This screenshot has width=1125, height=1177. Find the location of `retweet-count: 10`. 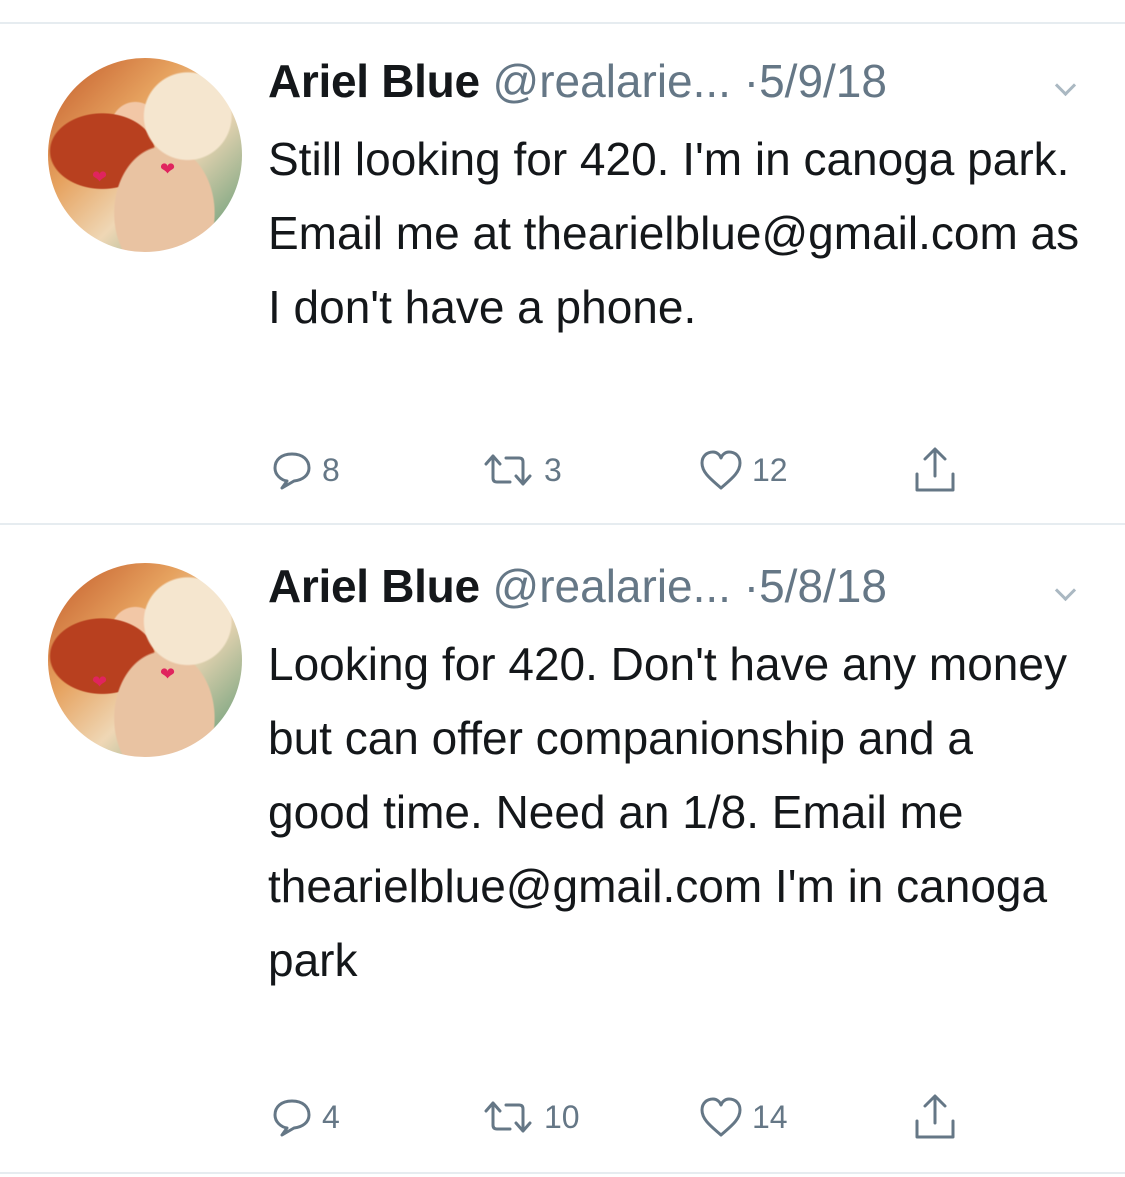

retweet-count: 10 is located at coordinates (562, 1116).